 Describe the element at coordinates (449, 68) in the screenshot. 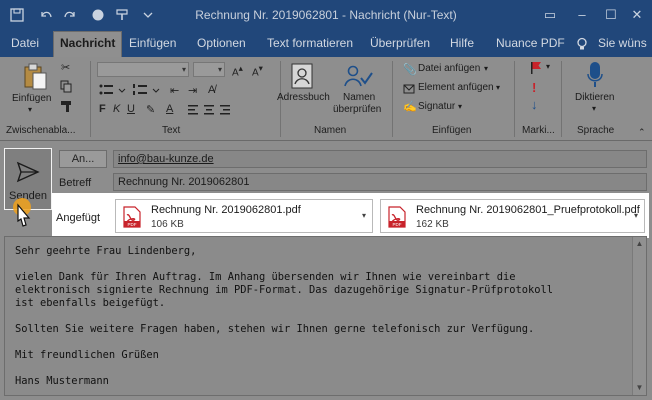

I see `attach-file-button: Datei anfügen` at that location.